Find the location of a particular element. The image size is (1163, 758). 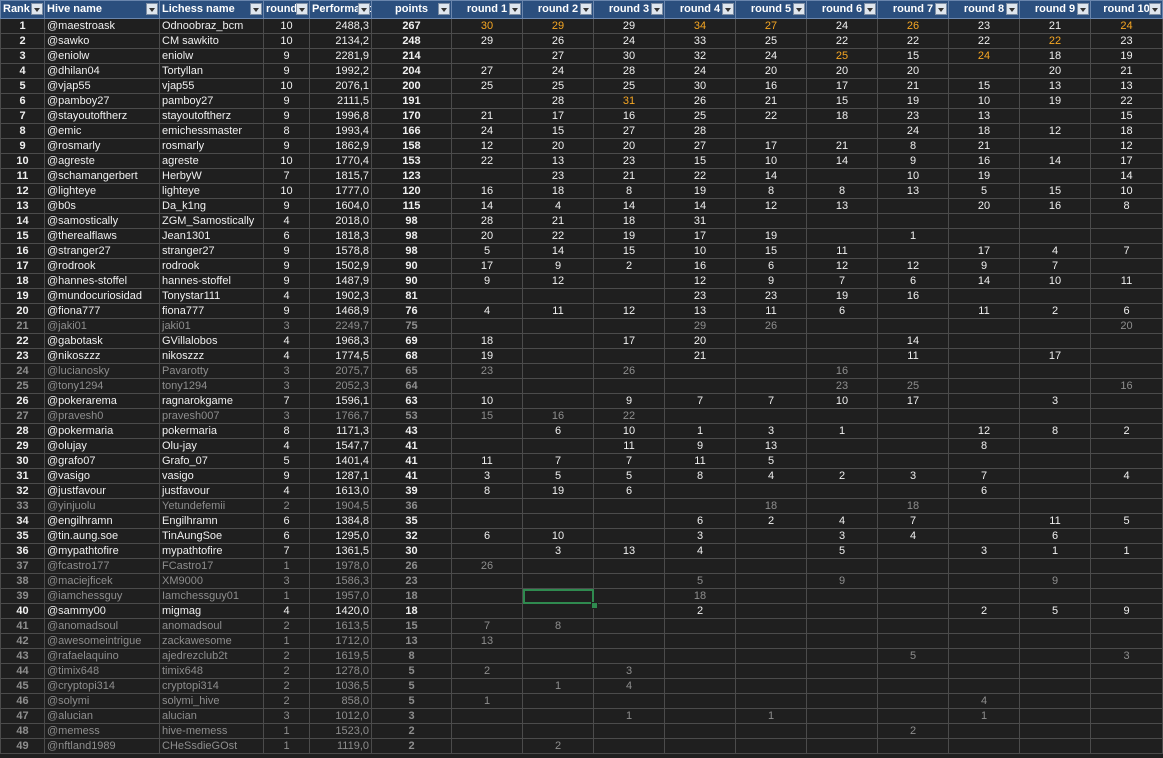

hive-name-cell: @stayoutoftherz is located at coordinates (102, 116).